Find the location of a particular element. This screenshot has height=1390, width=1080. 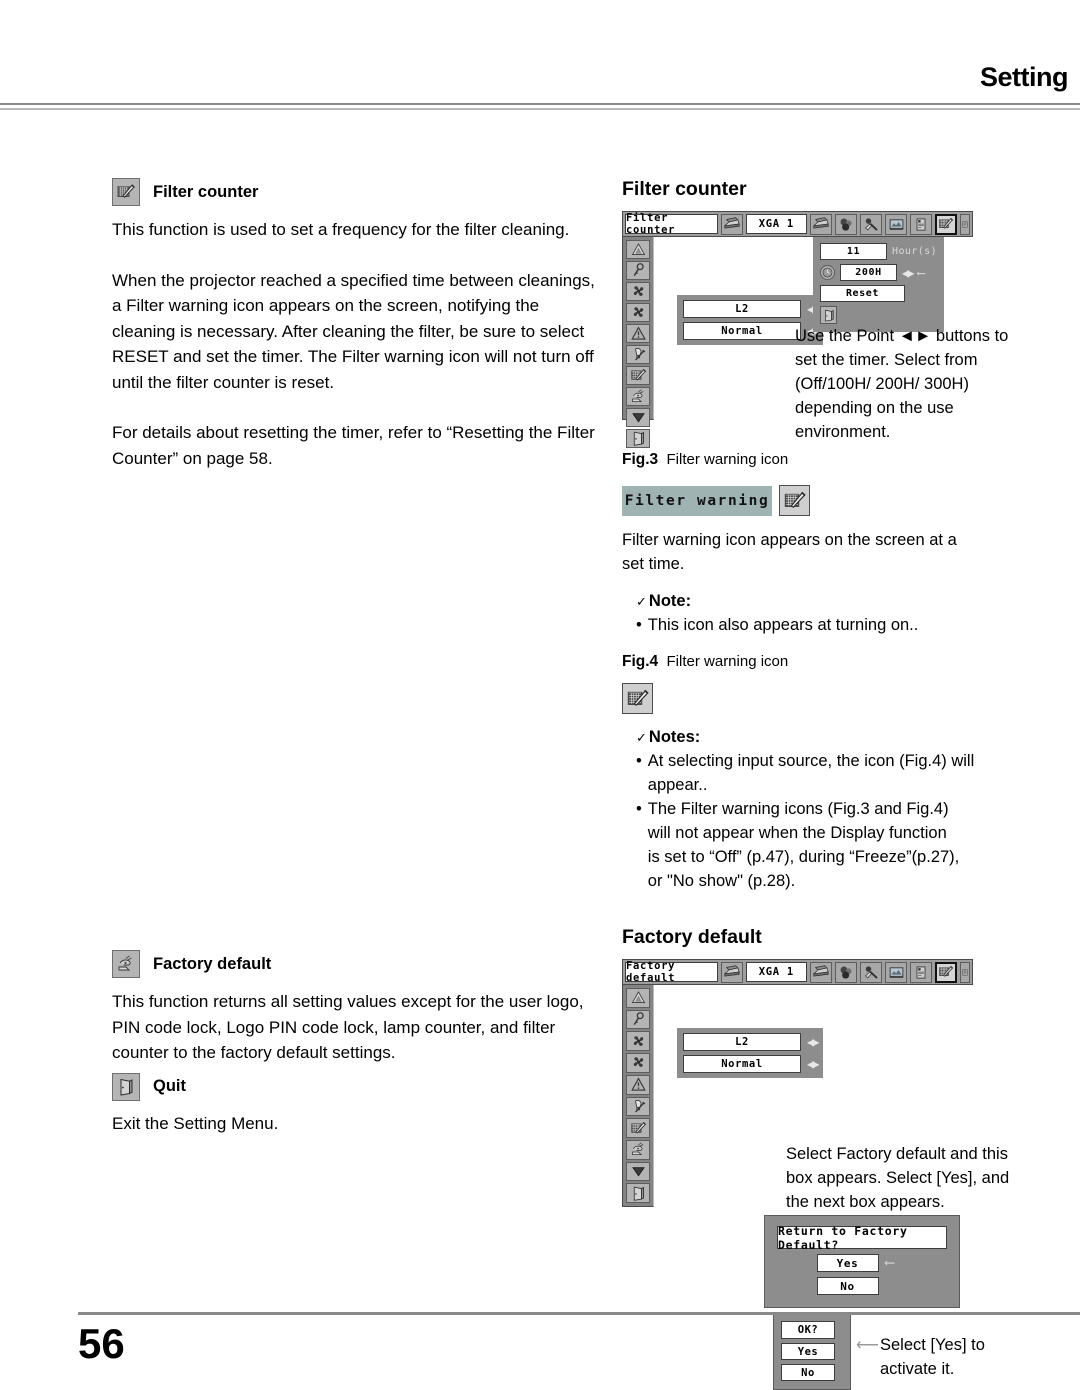

osd-quit-row is located at coordinates (878, 315).